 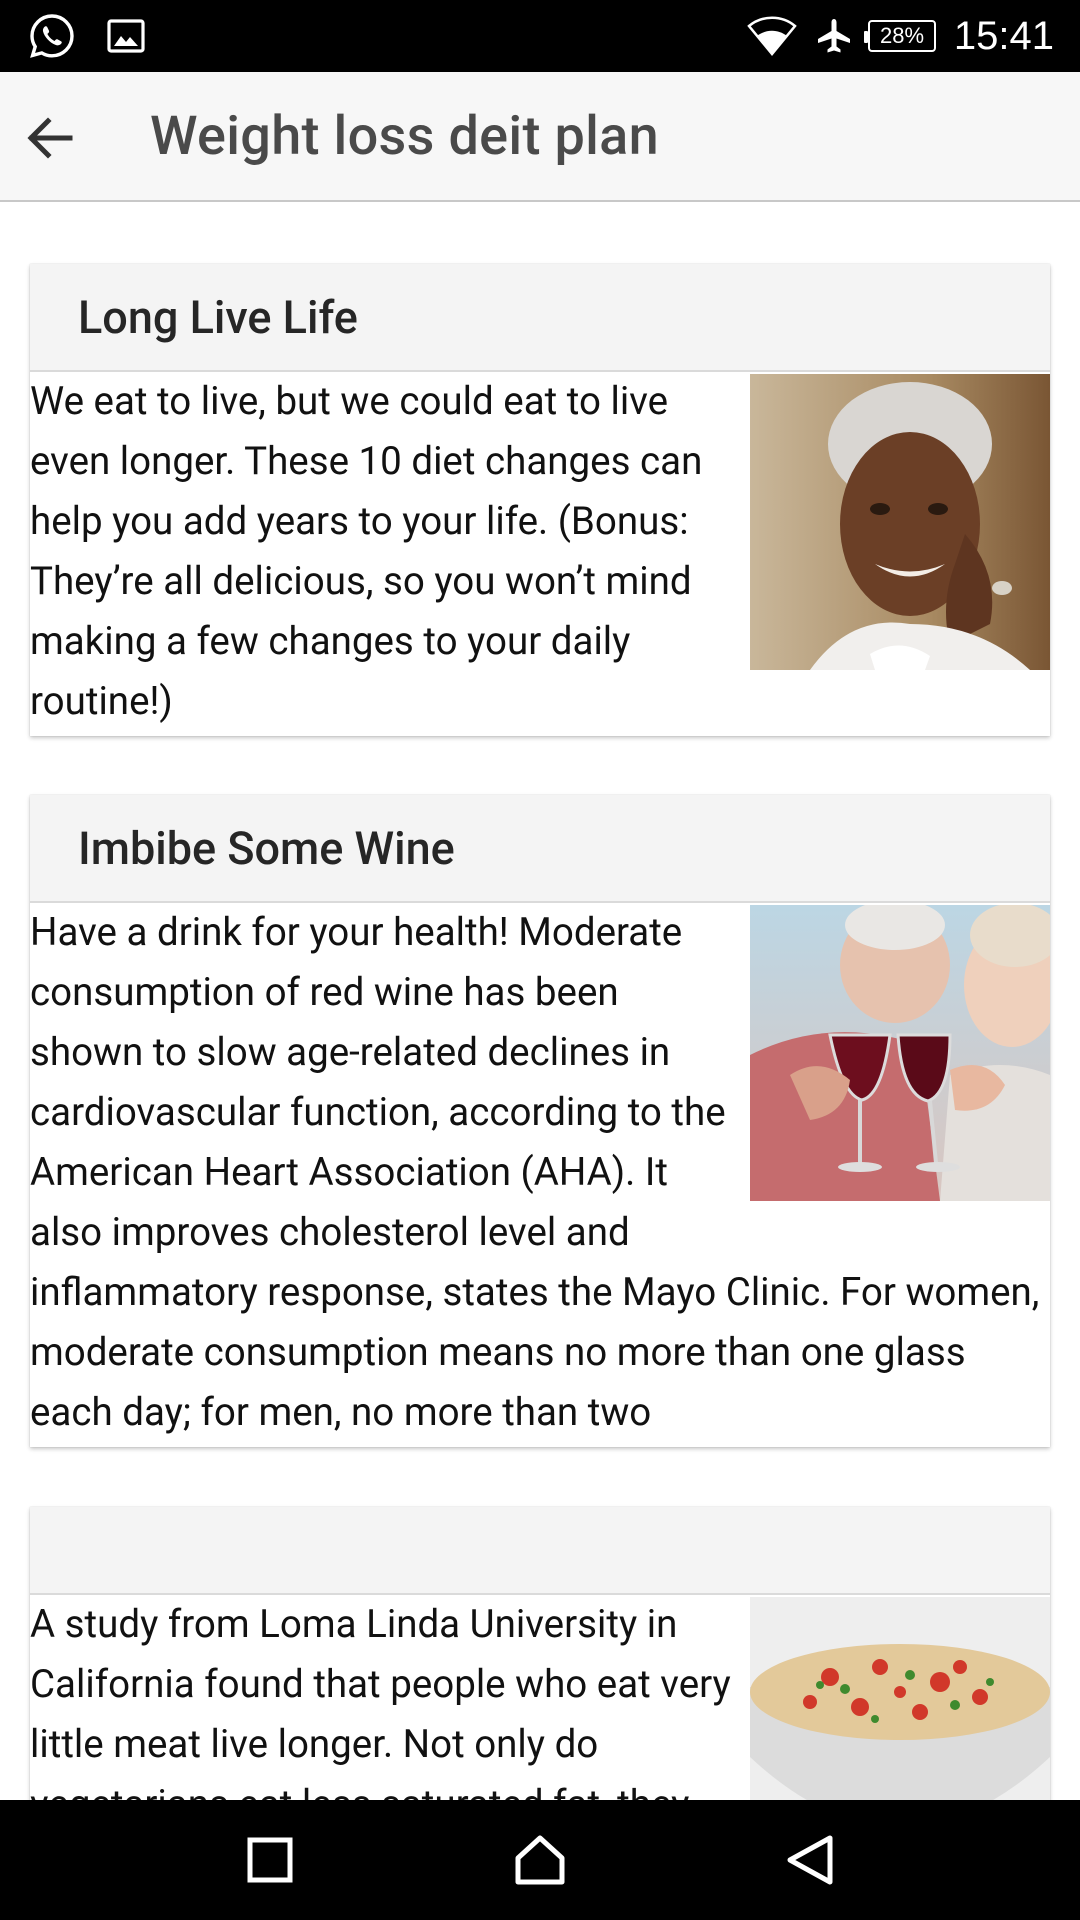 I want to click on home-button, so click(x=540, y=1860).